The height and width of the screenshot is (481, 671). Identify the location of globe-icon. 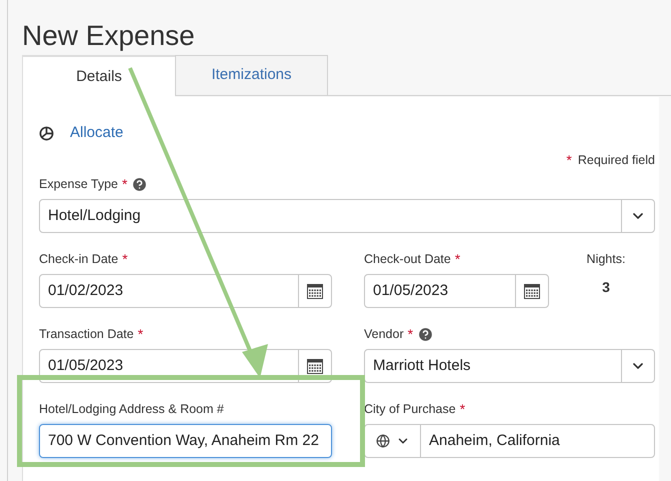
(383, 441).